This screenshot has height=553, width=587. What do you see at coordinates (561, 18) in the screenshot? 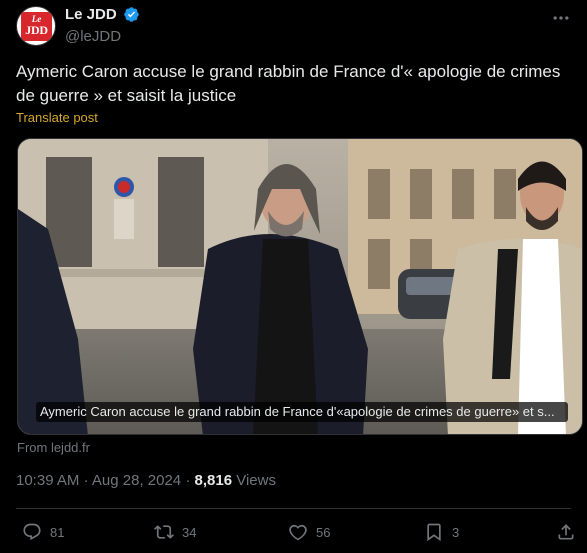
I see `more-icon` at bounding box center [561, 18].